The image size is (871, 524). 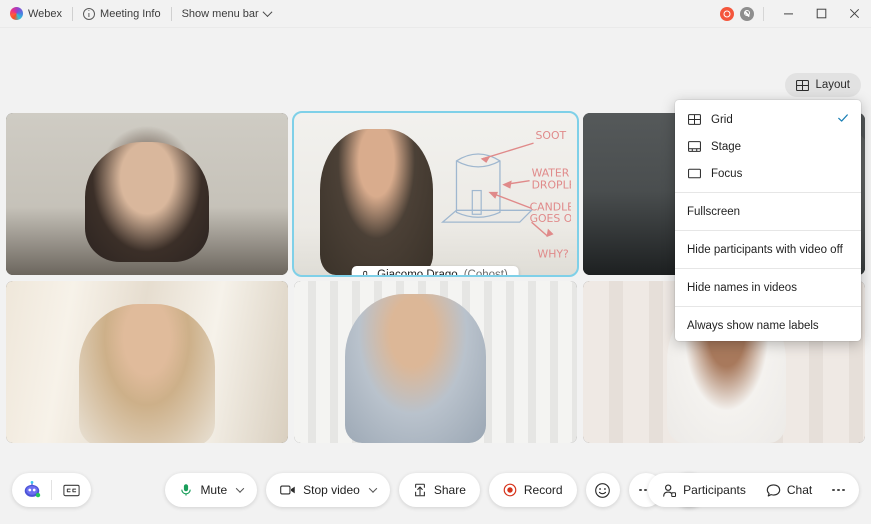 I want to click on minimize-icon, so click(x=788, y=14).